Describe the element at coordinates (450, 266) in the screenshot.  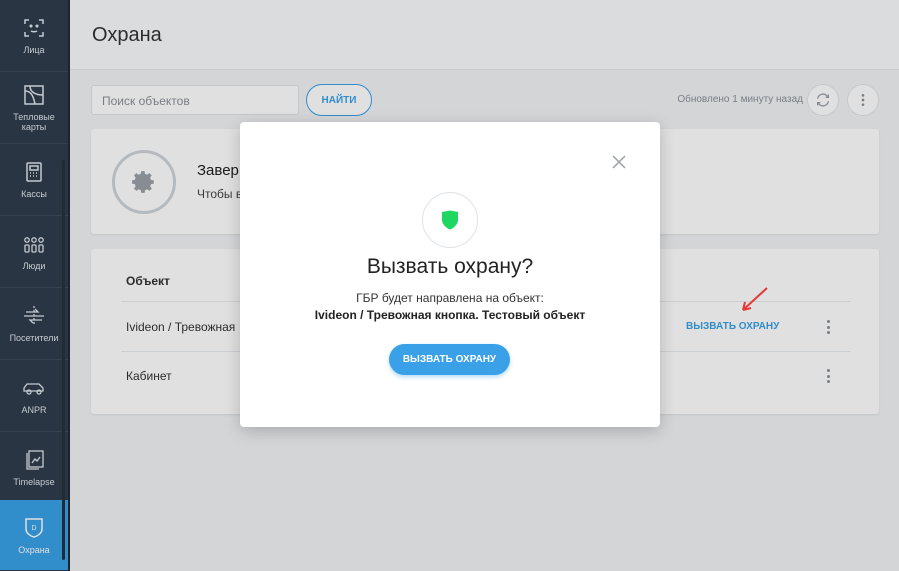
I see `dialog-title: Вызвать охрану?` at that location.